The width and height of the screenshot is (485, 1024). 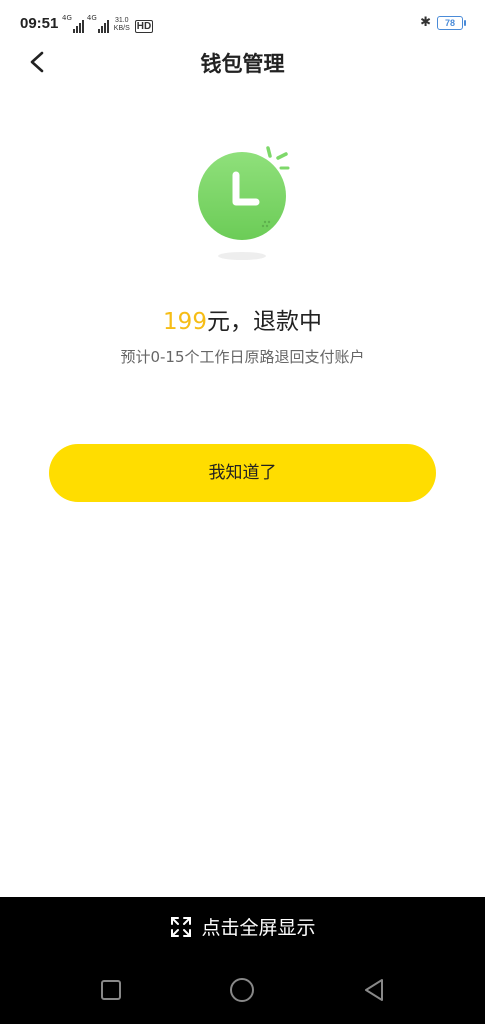 What do you see at coordinates (121, 20) in the screenshot?
I see `speed-value: 31.0` at bounding box center [121, 20].